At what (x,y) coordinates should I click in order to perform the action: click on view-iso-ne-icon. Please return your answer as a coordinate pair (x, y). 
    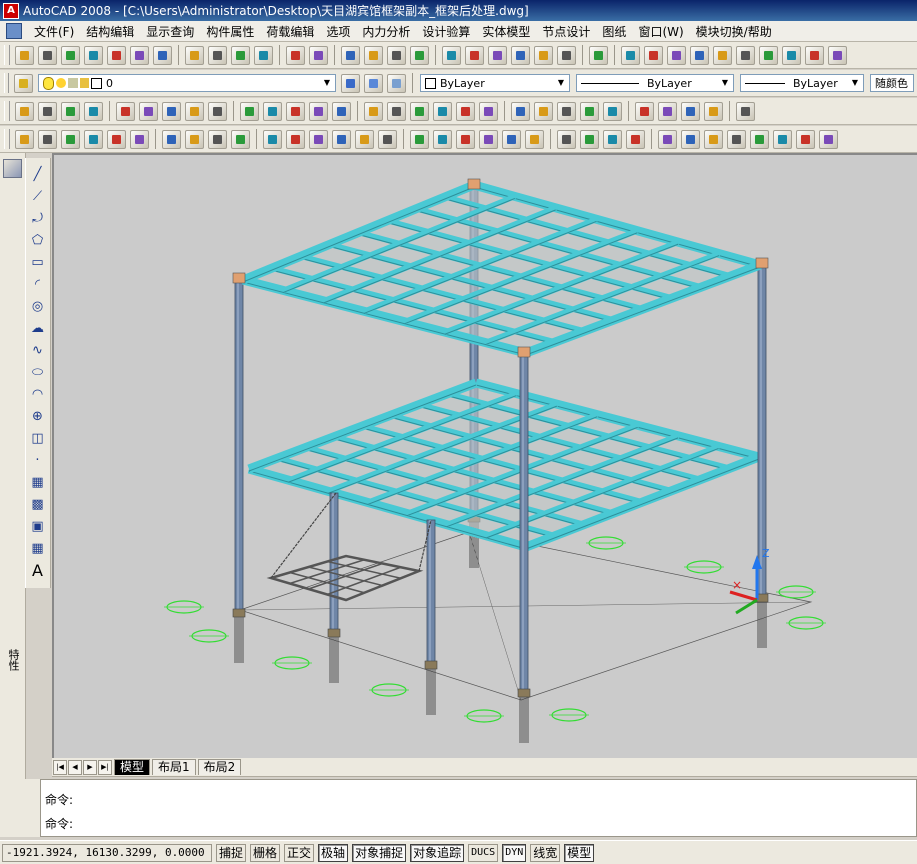
    Looking at the image, I should click on (814, 55).